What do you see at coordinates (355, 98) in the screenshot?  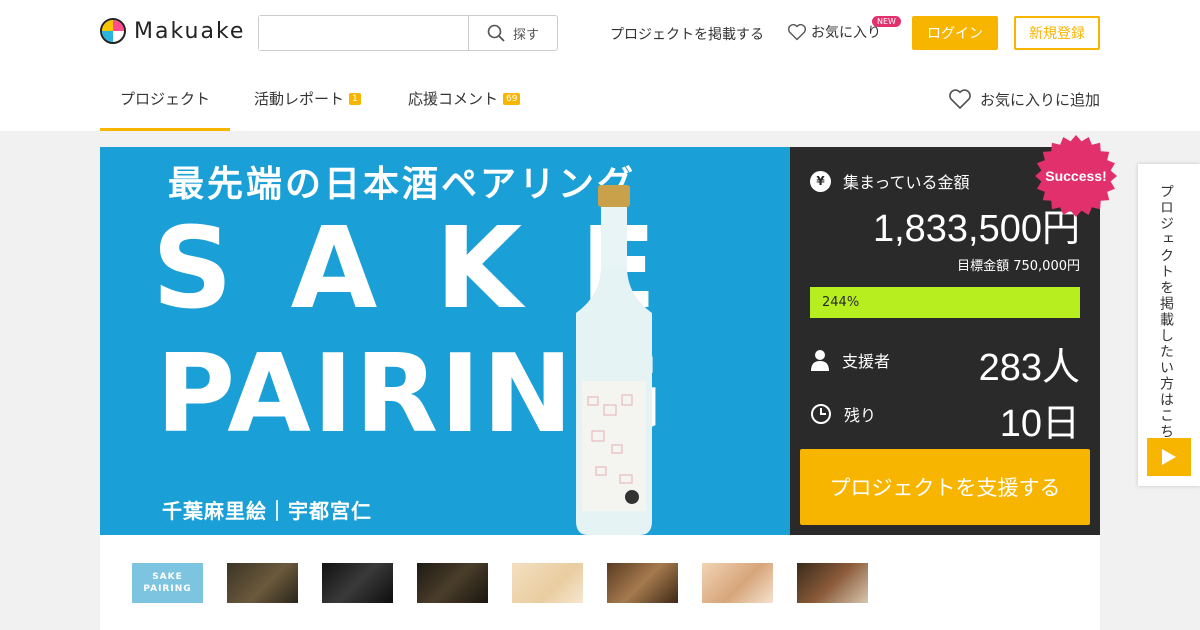 I see `activity-report-count-badge: 1` at bounding box center [355, 98].